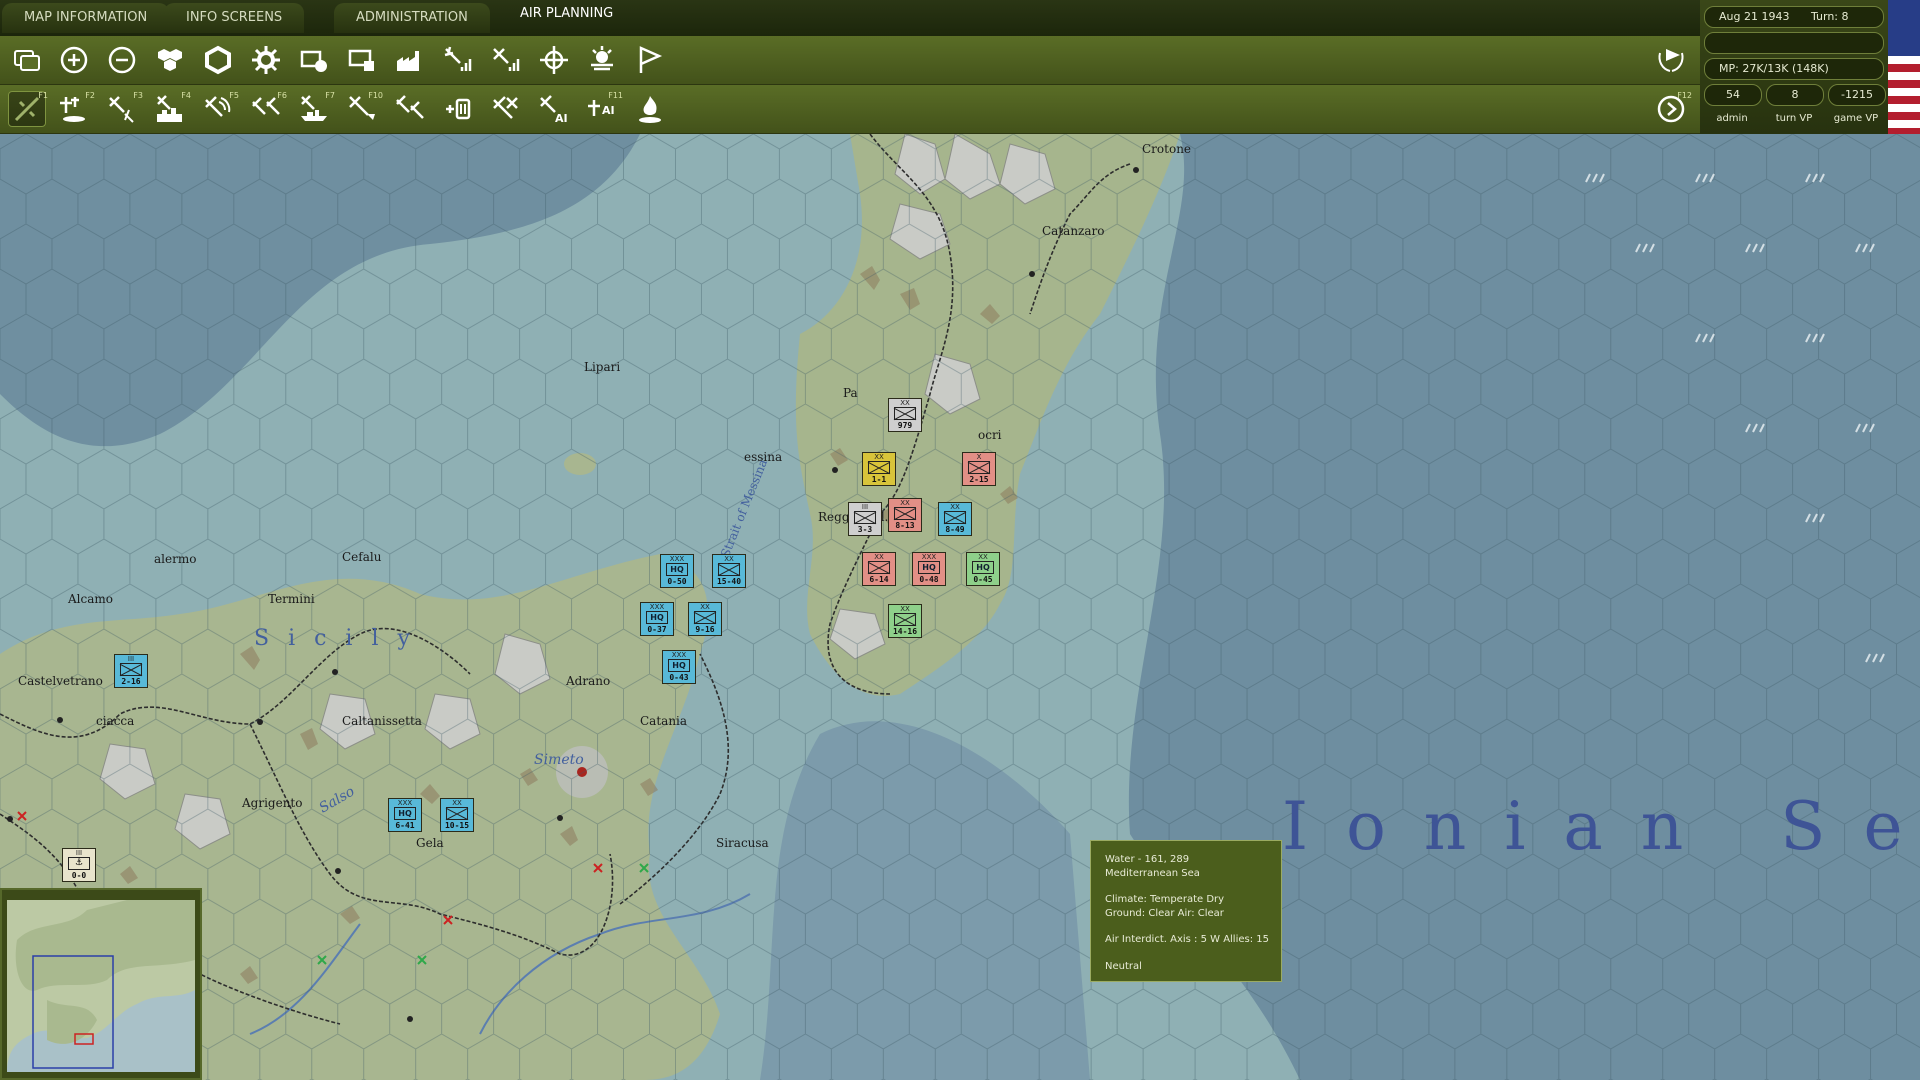 This screenshot has width=1920, height=1080. I want to click on tab-administration: ADMINISTRATION, so click(412, 18).